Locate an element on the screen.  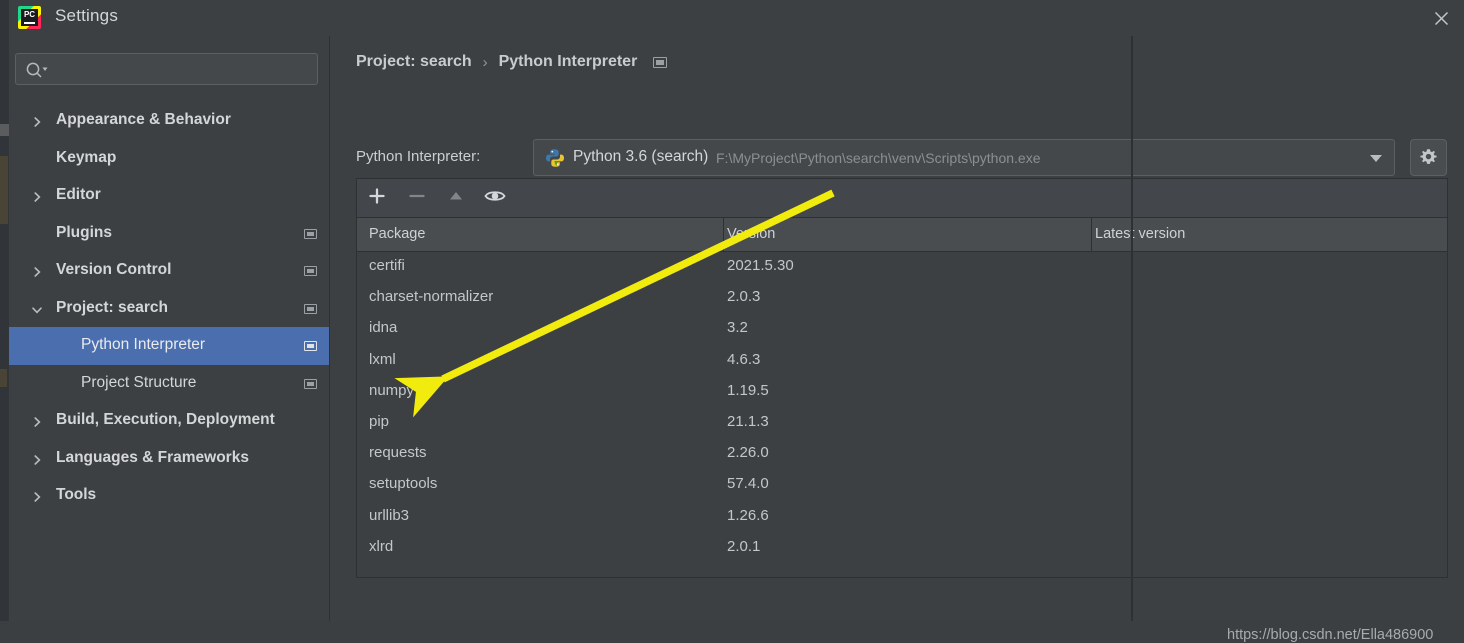
package-name: pip is located at coordinates (379, 421).